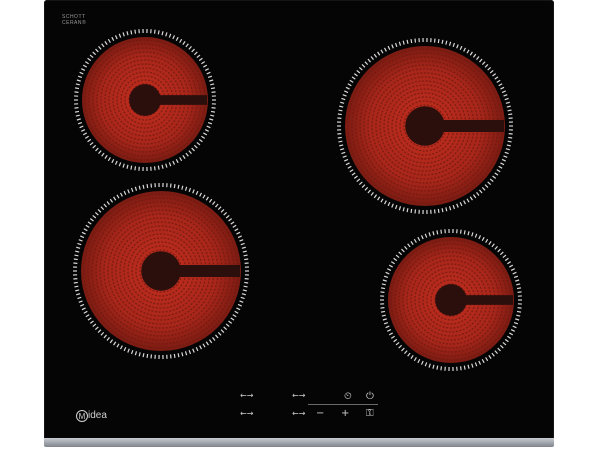 The width and height of the screenshot is (600, 450). I want to click on timer-icon: ⏲, so click(348, 397).